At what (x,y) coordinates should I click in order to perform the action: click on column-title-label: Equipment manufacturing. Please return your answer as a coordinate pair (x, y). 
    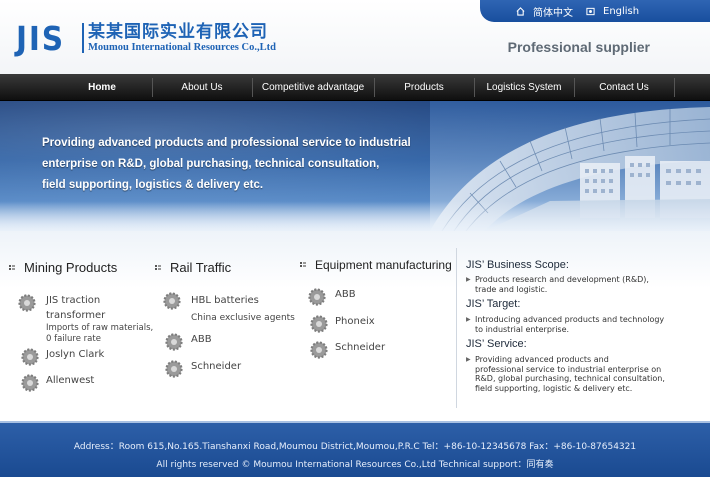
    Looking at the image, I should click on (383, 265).